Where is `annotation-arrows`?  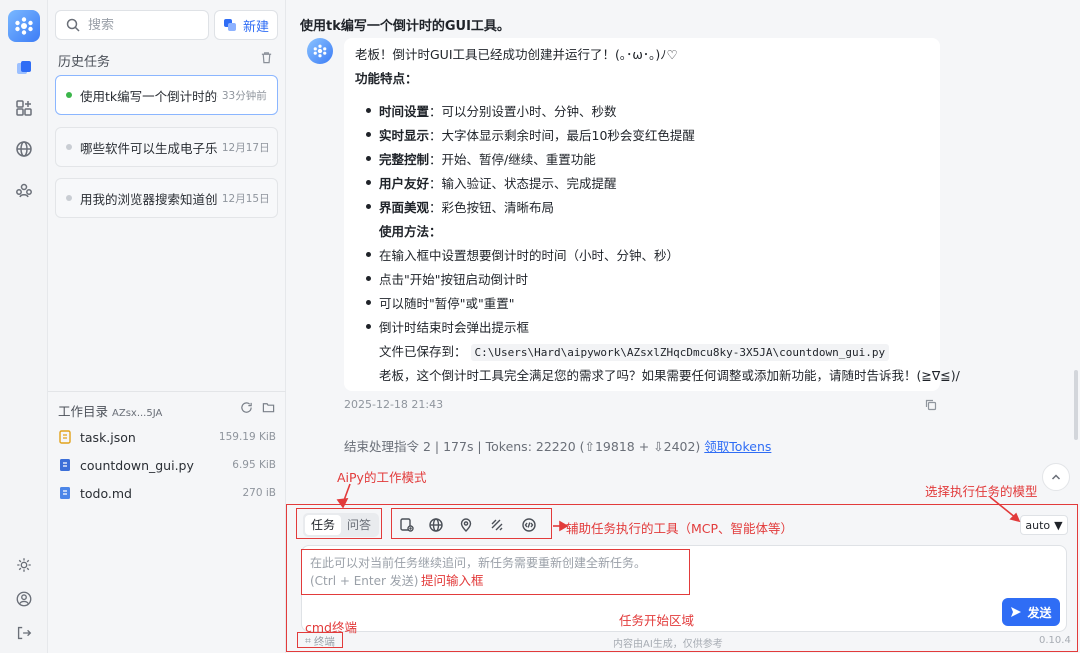 annotation-arrows is located at coordinates (678, 507).